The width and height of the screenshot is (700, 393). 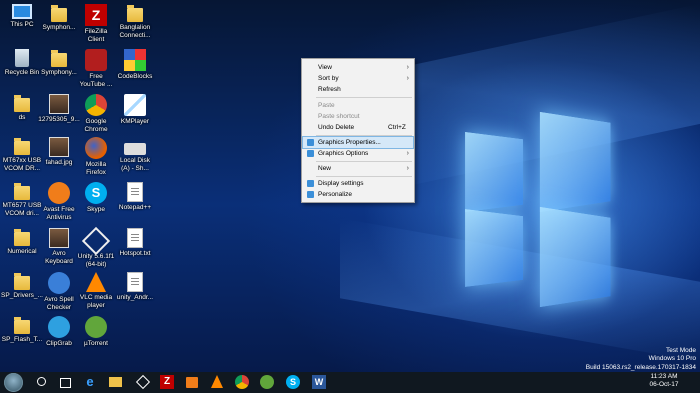 What do you see at coordinates (22, 11) in the screenshot?
I see `this-pc-icon` at bounding box center [22, 11].